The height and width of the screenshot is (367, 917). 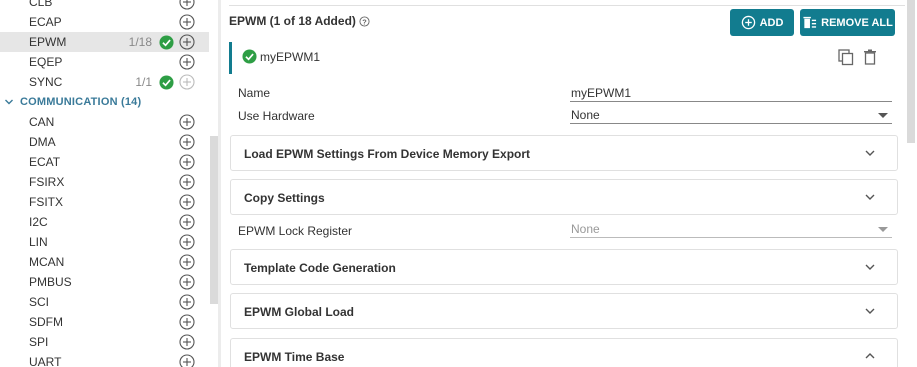 What do you see at coordinates (45, 361) in the screenshot?
I see `sidebar-item-label: UART` at bounding box center [45, 361].